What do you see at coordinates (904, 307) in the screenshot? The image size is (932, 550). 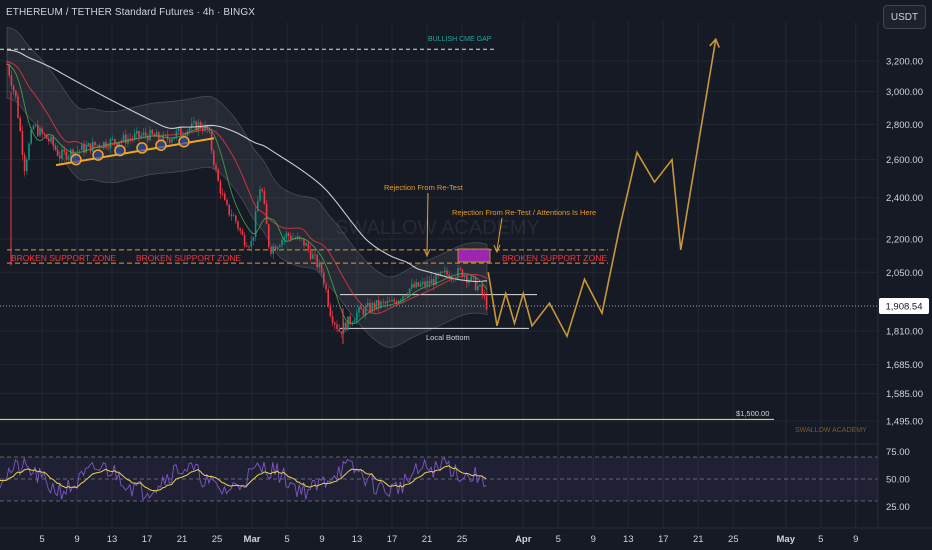 I see `current-price-label: 1,908.54` at bounding box center [904, 307].